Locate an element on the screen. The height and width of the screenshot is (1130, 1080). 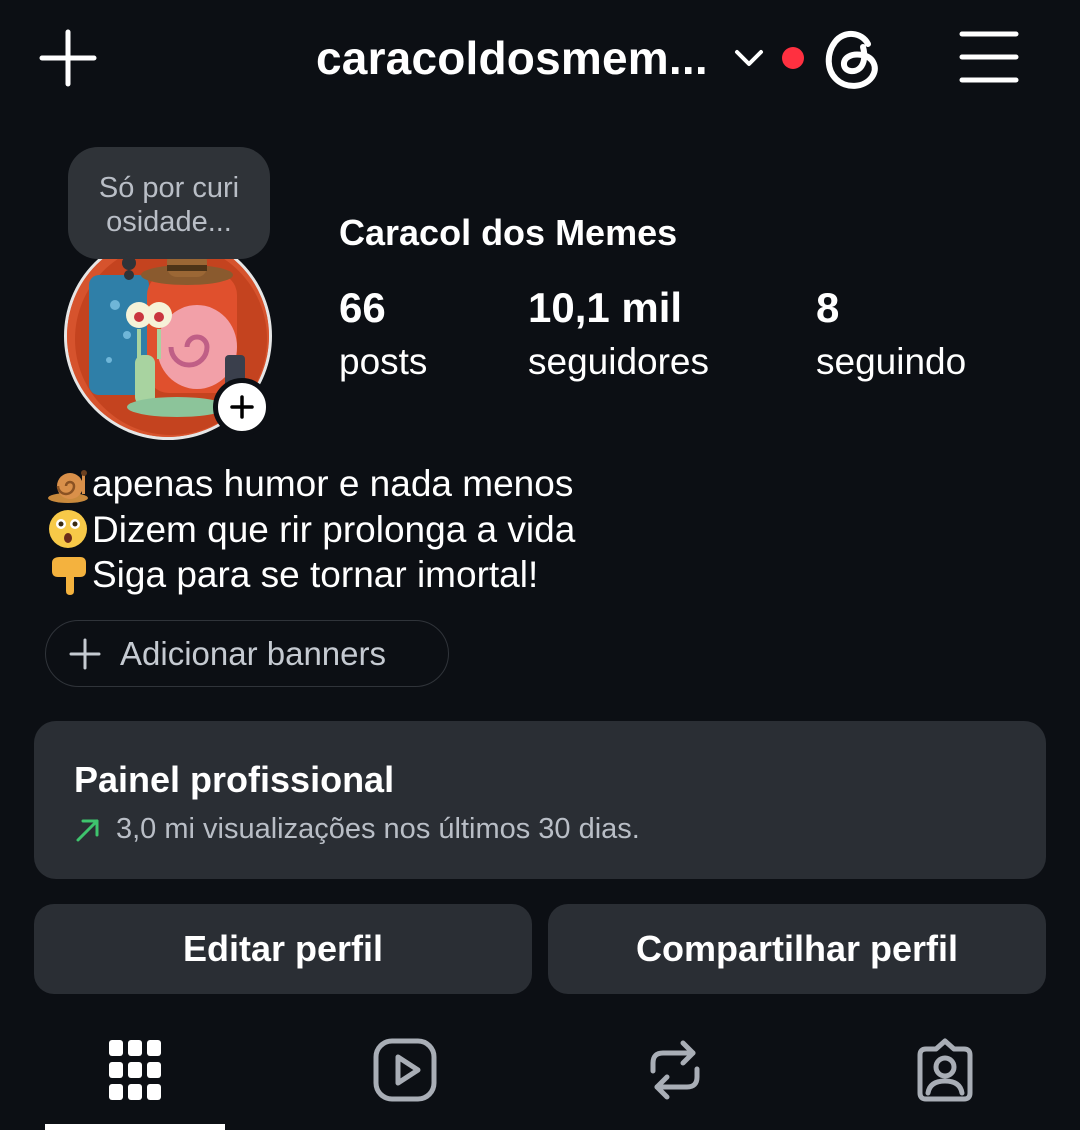
hamburger-menu-icon is located at coordinates (989, 57).